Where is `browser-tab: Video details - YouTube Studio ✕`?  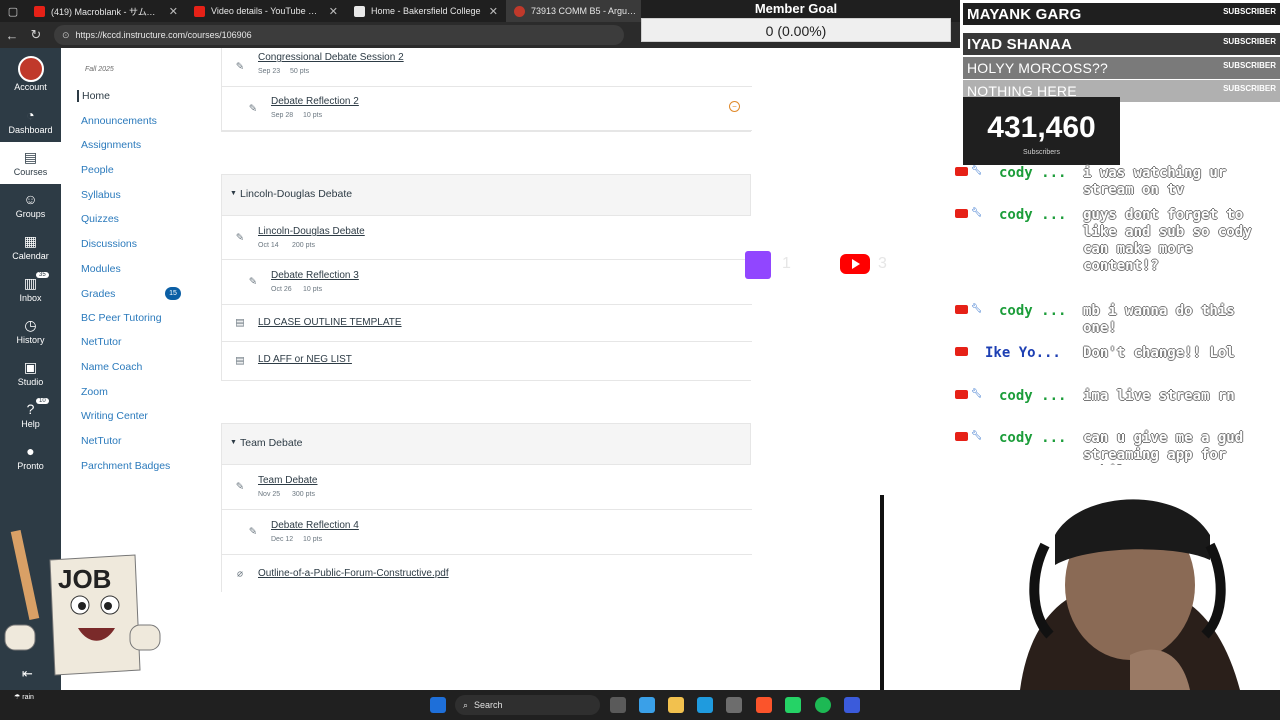 browser-tab: Video details - YouTube Studio ✕ is located at coordinates (266, 11).